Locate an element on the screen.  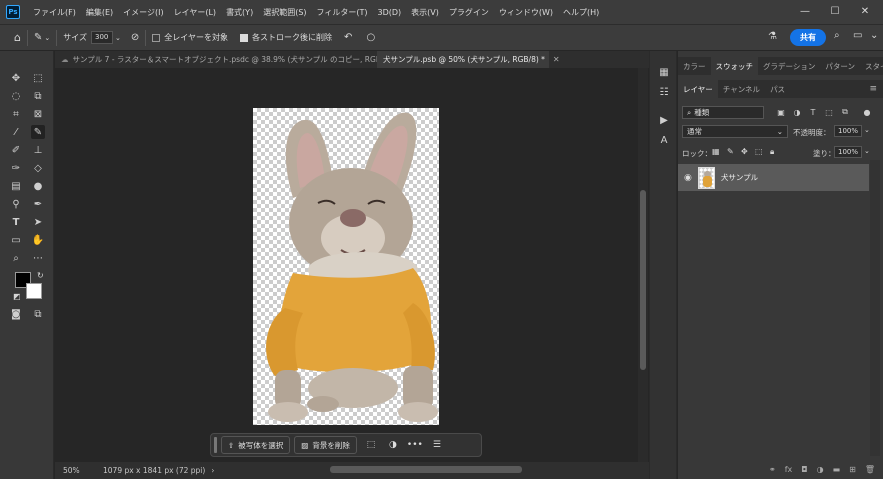
filter-type-icon: T is located at coordinates (813, 112).